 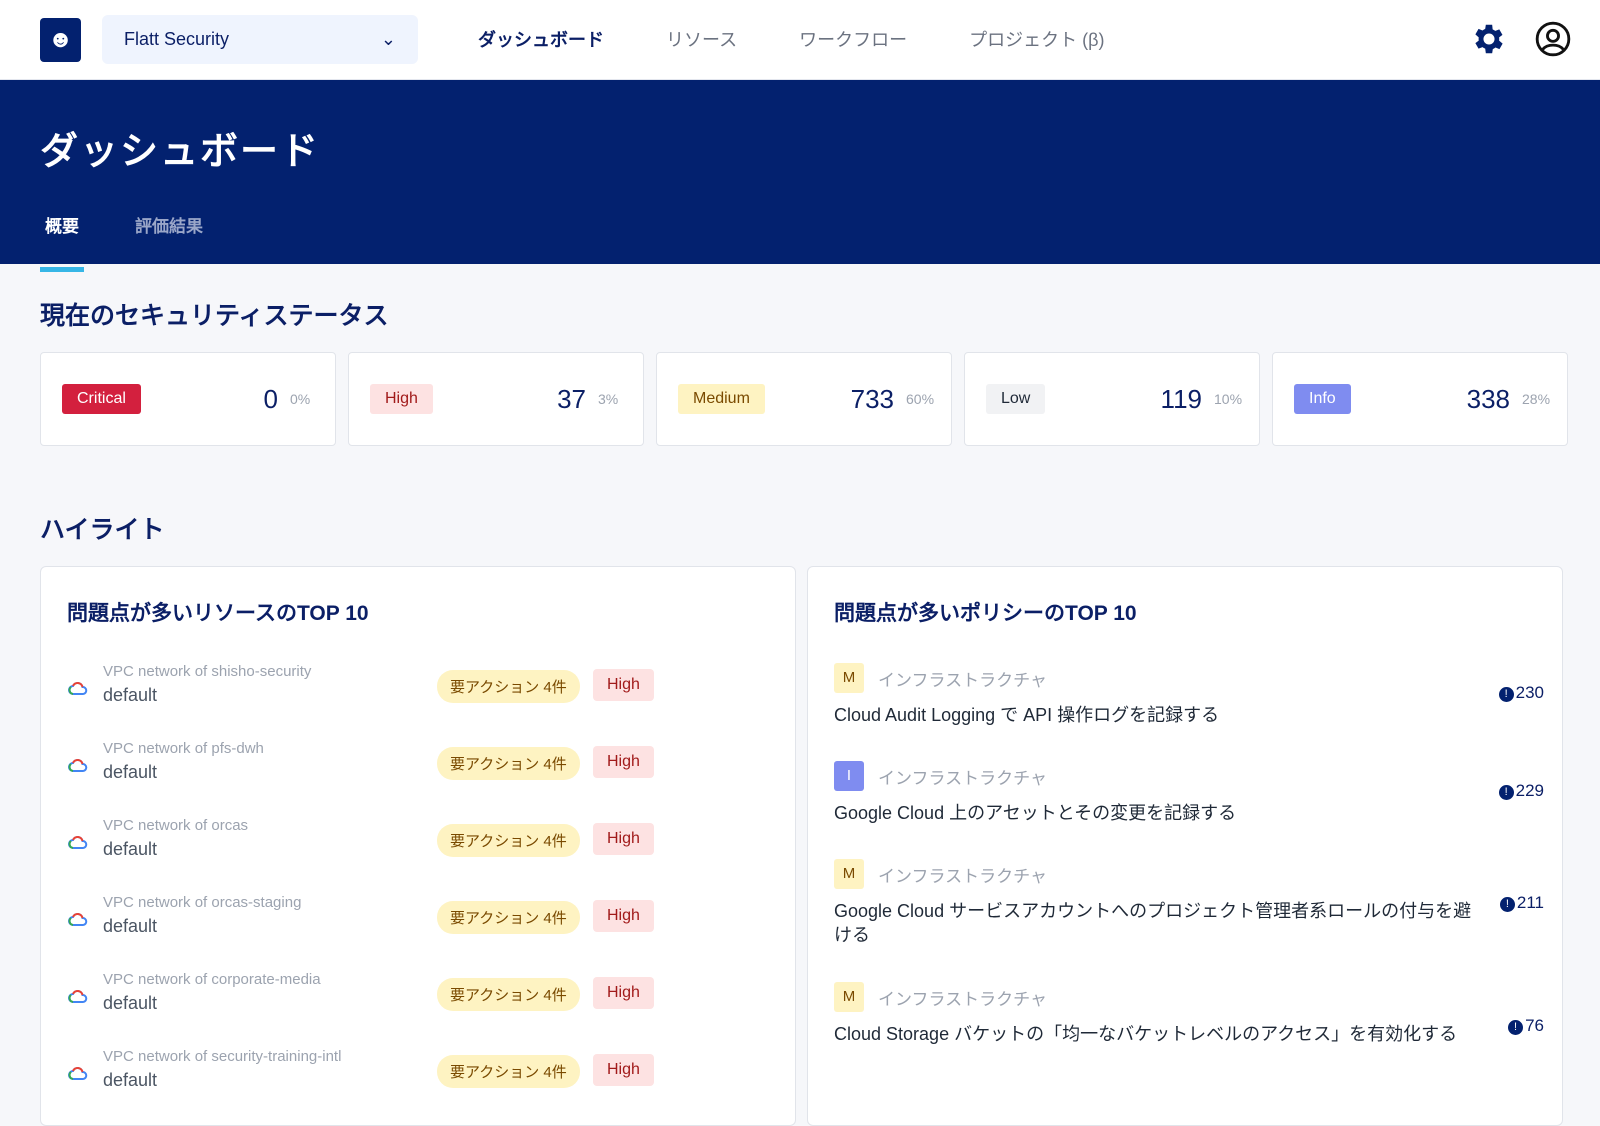 What do you see at coordinates (701, 39) in the screenshot?
I see `nav-resources: リソース` at bounding box center [701, 39].